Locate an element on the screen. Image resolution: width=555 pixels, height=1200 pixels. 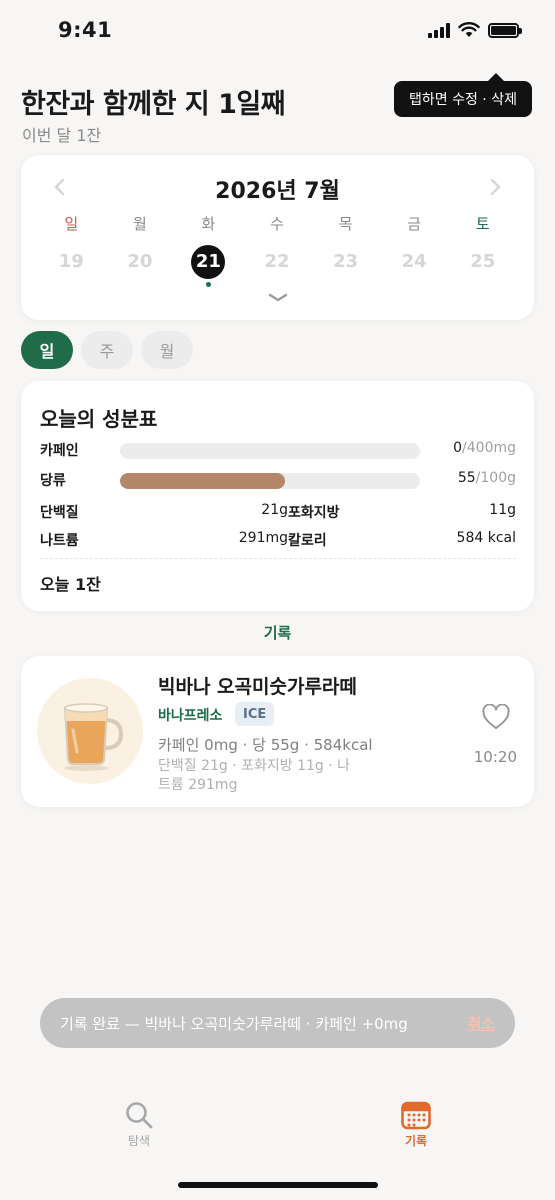
drink-summary: 카페인 0mg · 당 55g · 584kcal is located at coordinates (265, 745).